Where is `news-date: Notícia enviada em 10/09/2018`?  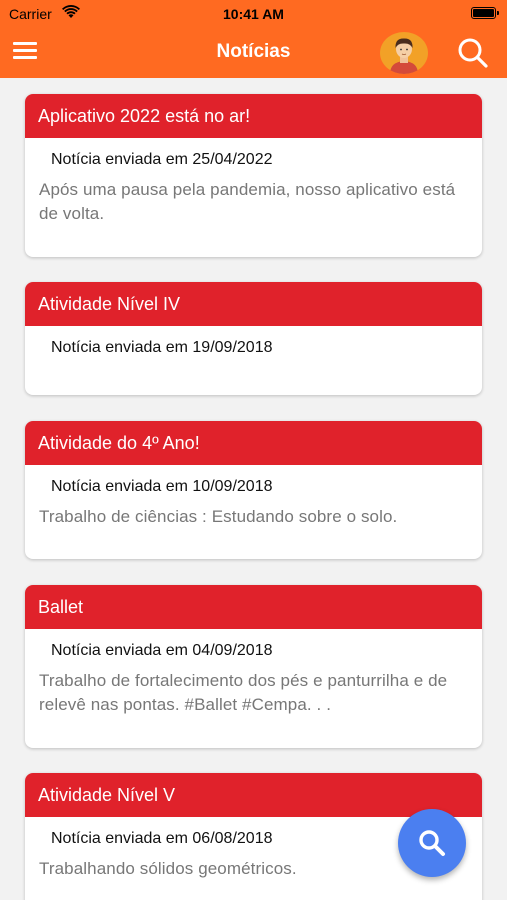
news-date: Notícia enviada em 10/09/2018 is located at coordinates (162, 486).